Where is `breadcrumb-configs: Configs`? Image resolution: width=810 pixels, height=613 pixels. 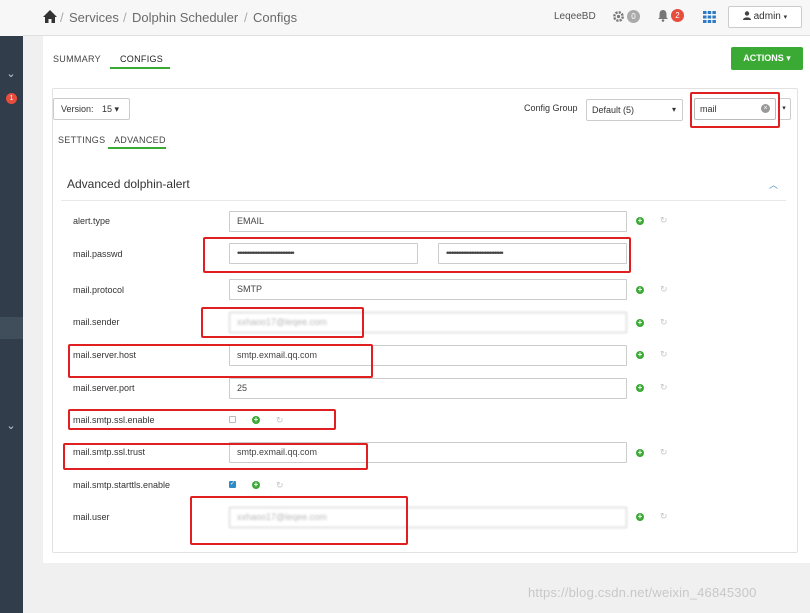 breadcrumb-configs: Configs is located at coordinates (275, 17).